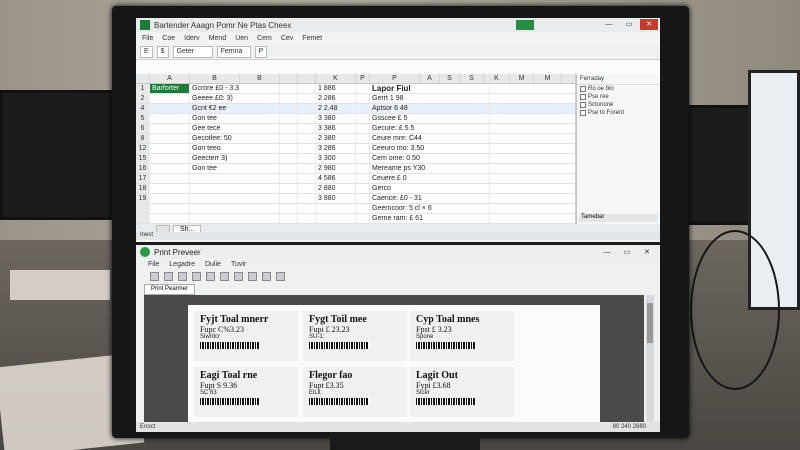 This screenshot has height=450, width=800. I want to click on undo-icon, so click(182, 276).